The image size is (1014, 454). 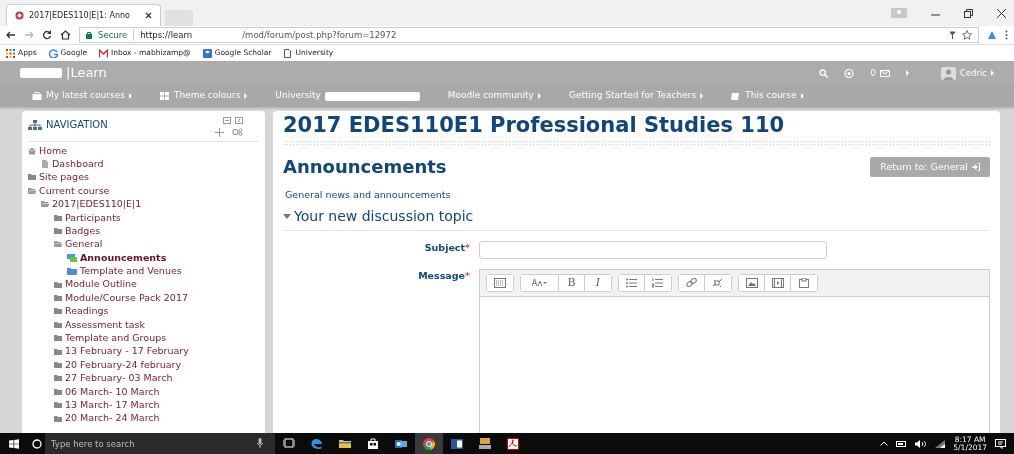 What do you see at coordinates (150, 204) in the screenshot?
I see `tree-item: 2017|EDES110|E|1` at bounding box center [150, 204].